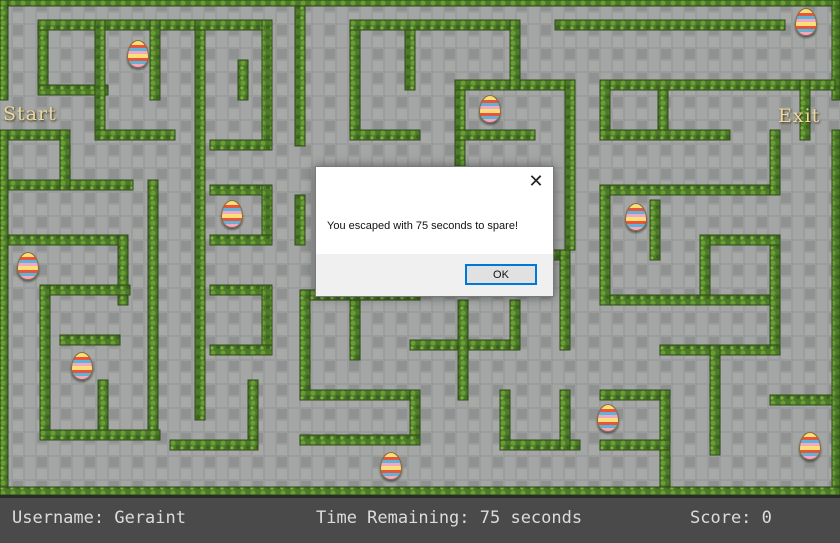  What do you see at coordinates (449, 518) in the screenshot?
I see `time-remaining-label: Time Remaining: 75 seconds` at bounding box center [449, 518].